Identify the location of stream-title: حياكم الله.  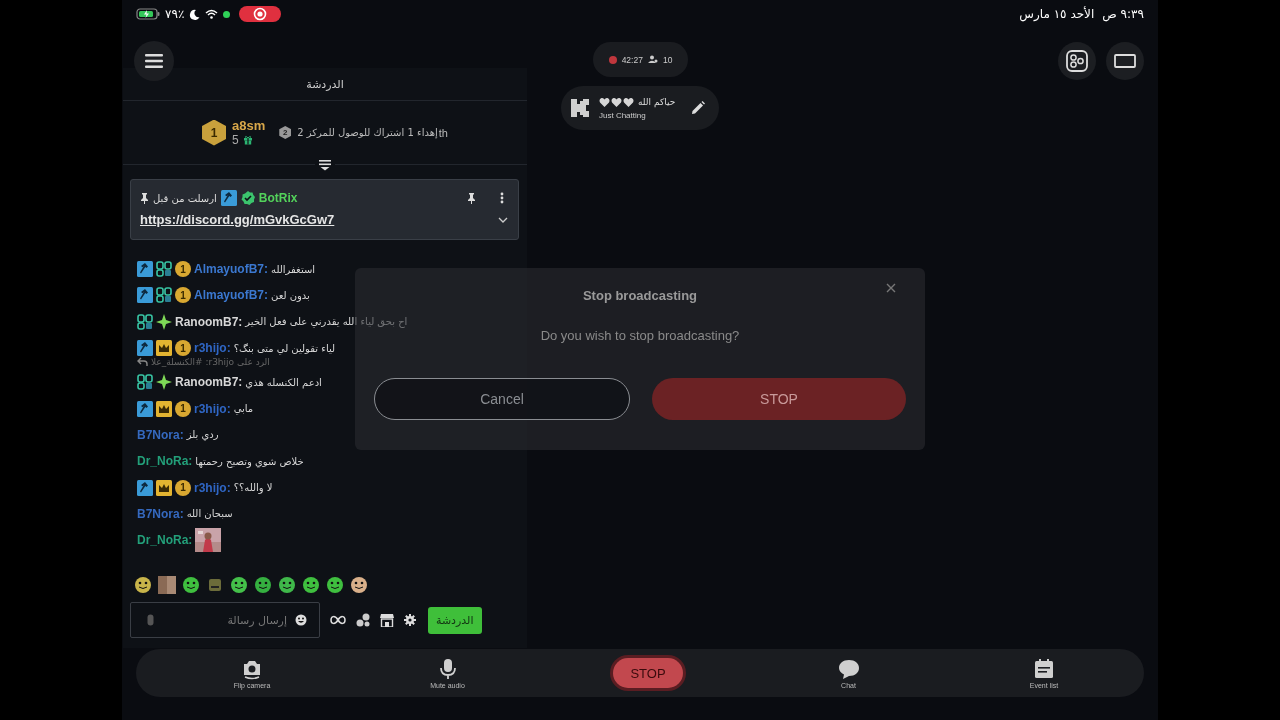
(657, 102).